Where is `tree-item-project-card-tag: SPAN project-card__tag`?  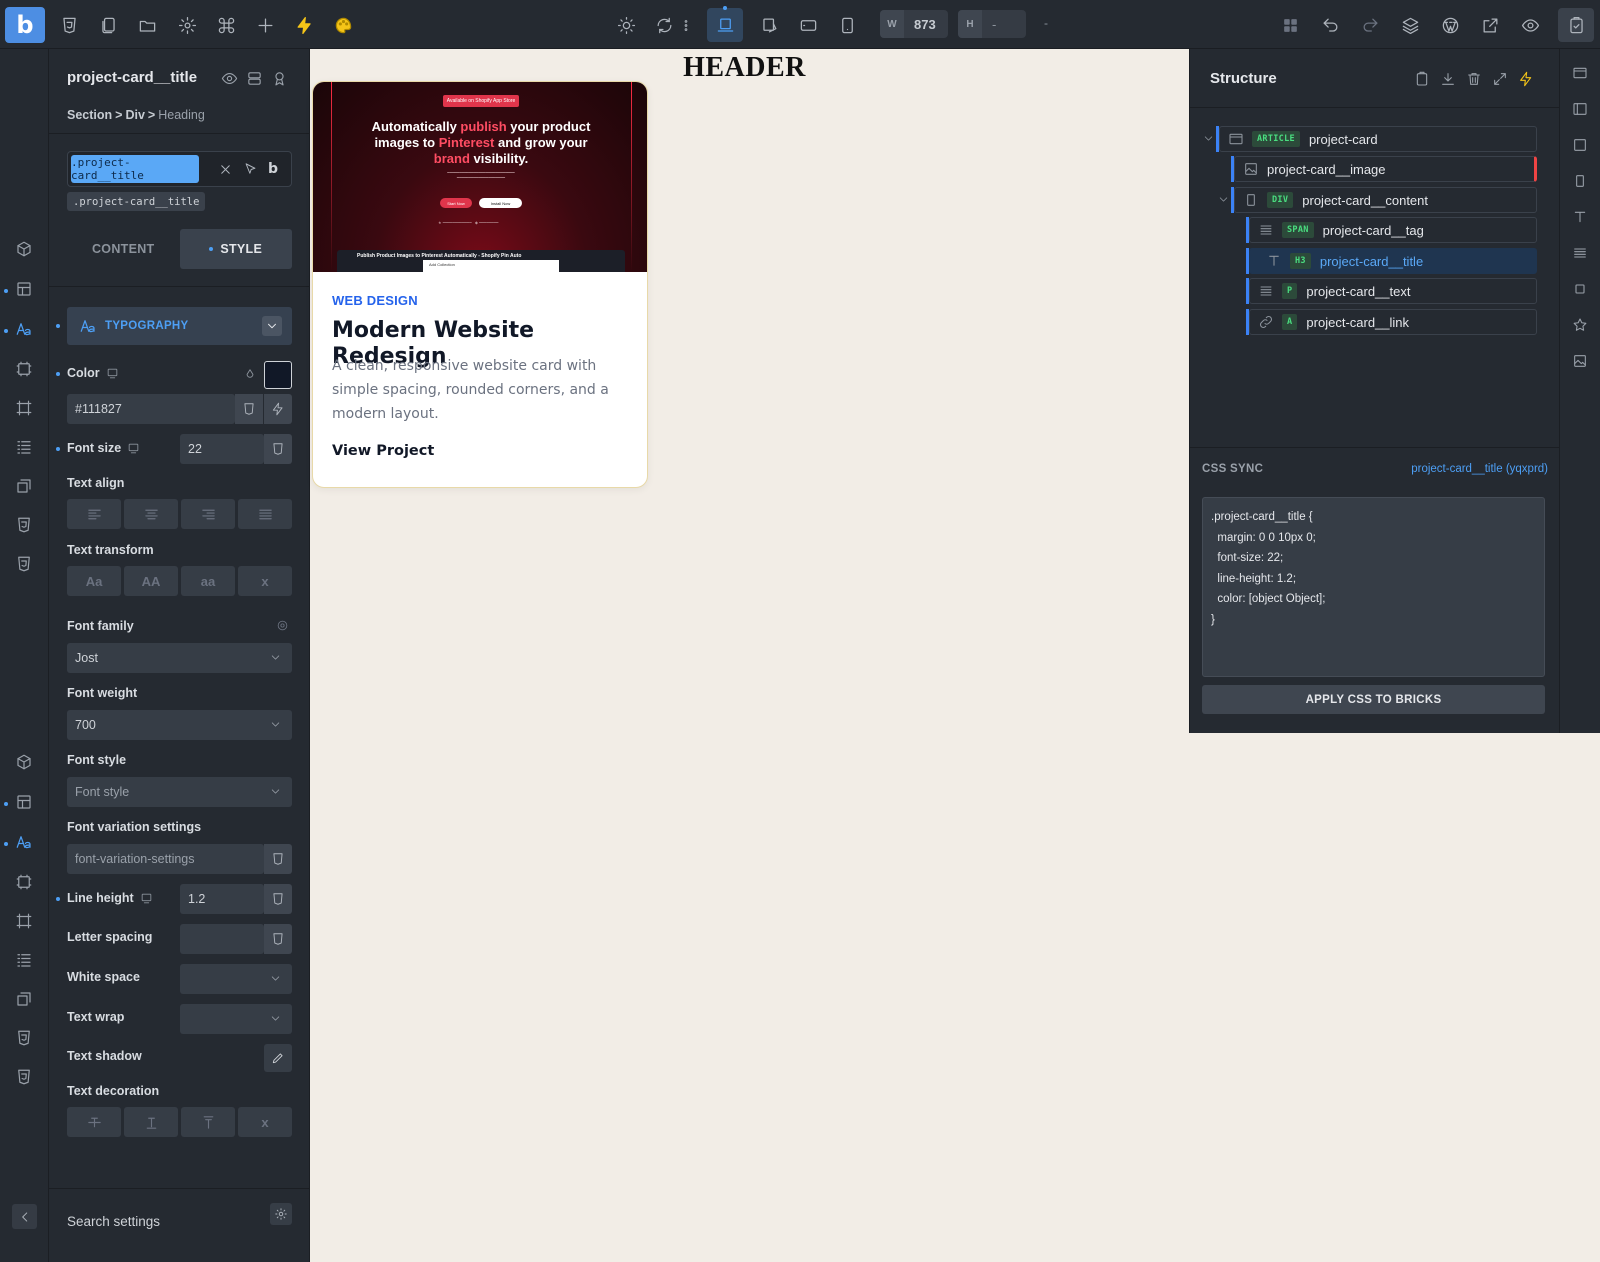
tree-item-project-card-tag: SPAN project-card__tag is located at coordinates (1393, 230).